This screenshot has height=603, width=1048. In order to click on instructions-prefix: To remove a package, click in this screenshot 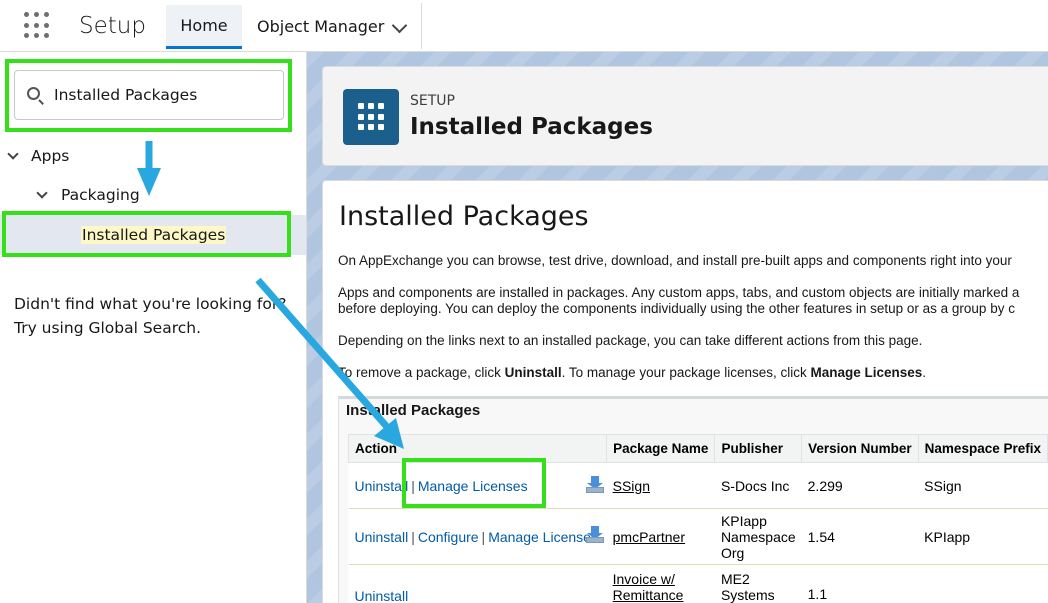, I will do `click(421, 372)`.